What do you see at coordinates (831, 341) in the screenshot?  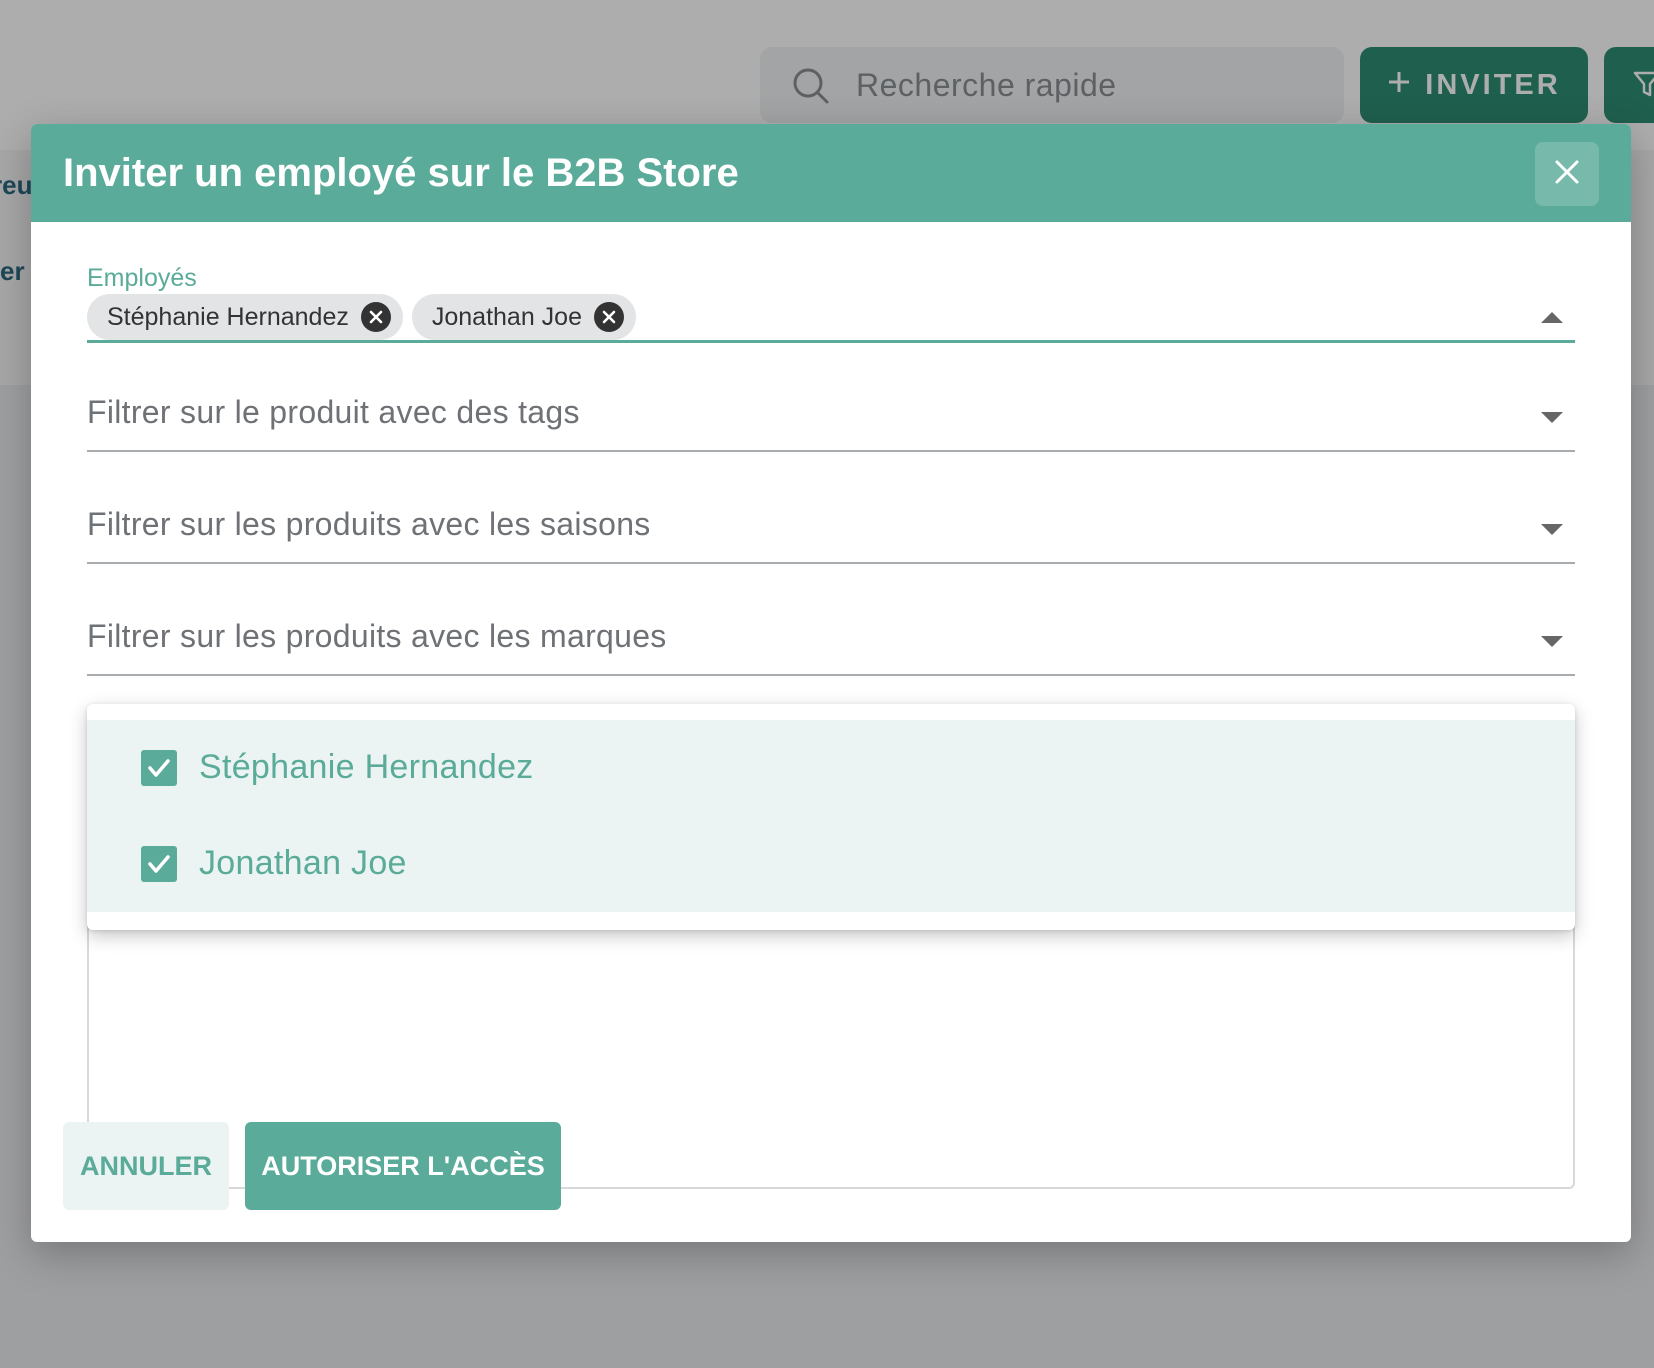 I see `employees-underline` at bounding box center [831, 341].